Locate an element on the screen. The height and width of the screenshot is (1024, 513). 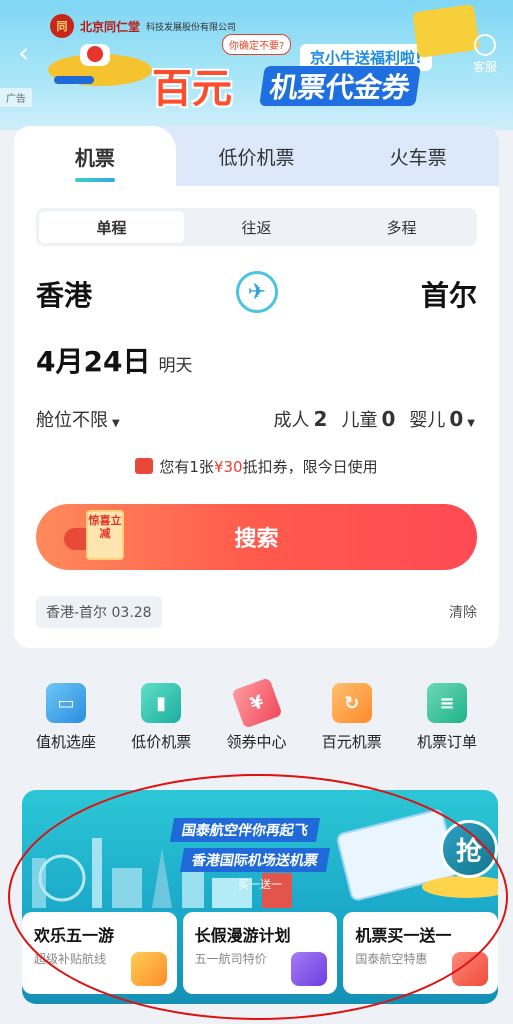
departure-date: 4月24日 明天 is located at coordinates (114, 360).